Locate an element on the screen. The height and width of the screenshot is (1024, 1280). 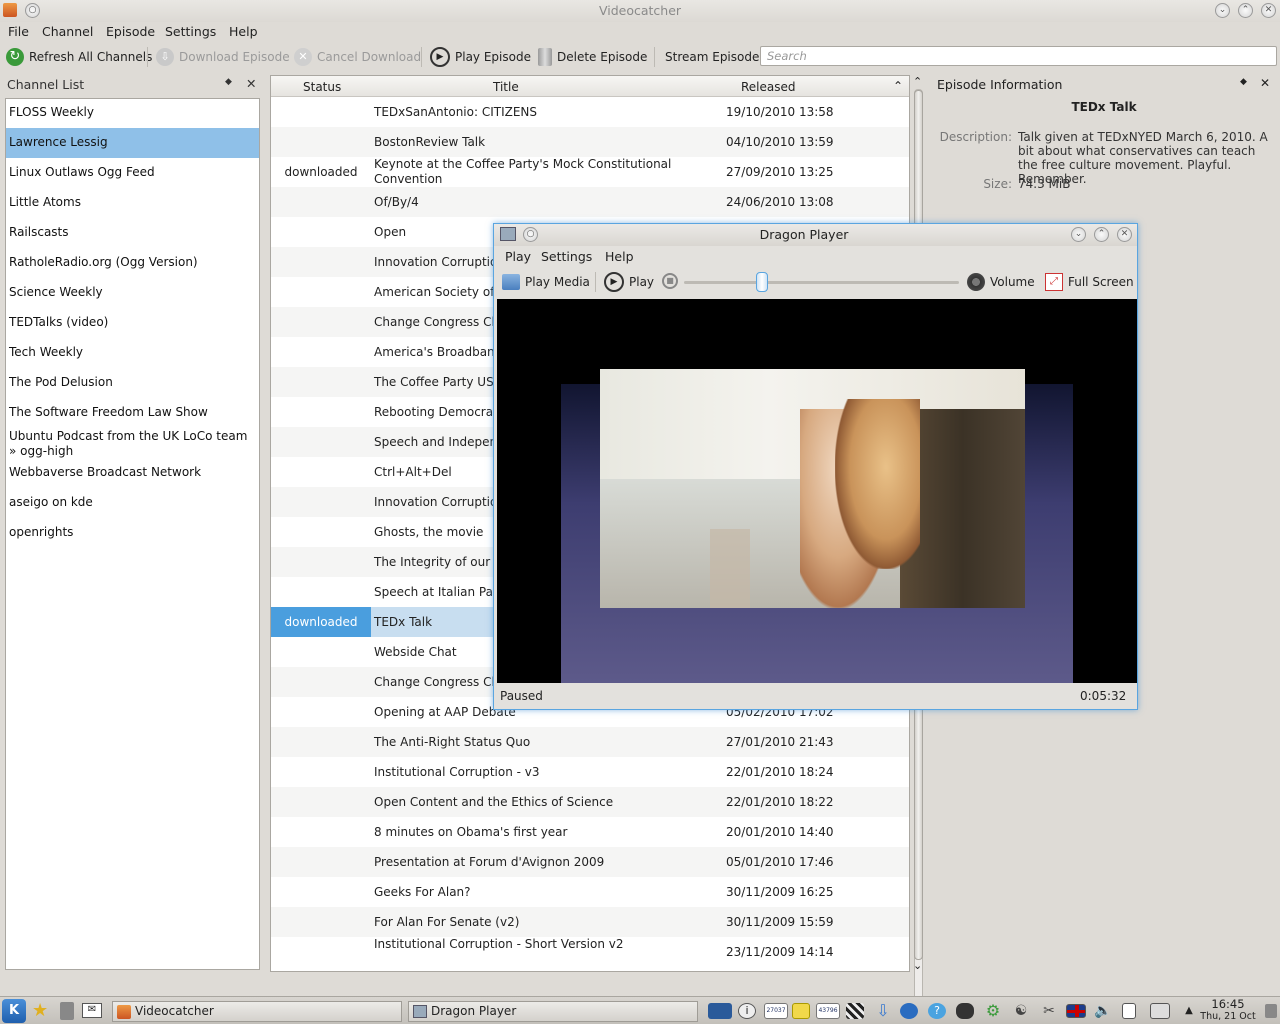
uk-flag-icon is located at coordinates (1076, 1011).